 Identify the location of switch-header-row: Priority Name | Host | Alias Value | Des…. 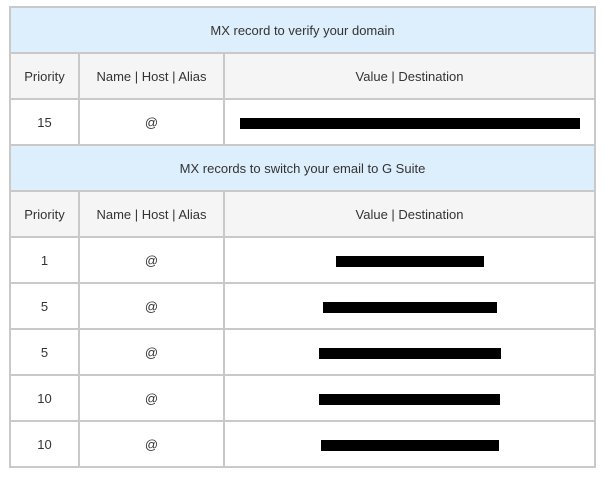
(302, 214).